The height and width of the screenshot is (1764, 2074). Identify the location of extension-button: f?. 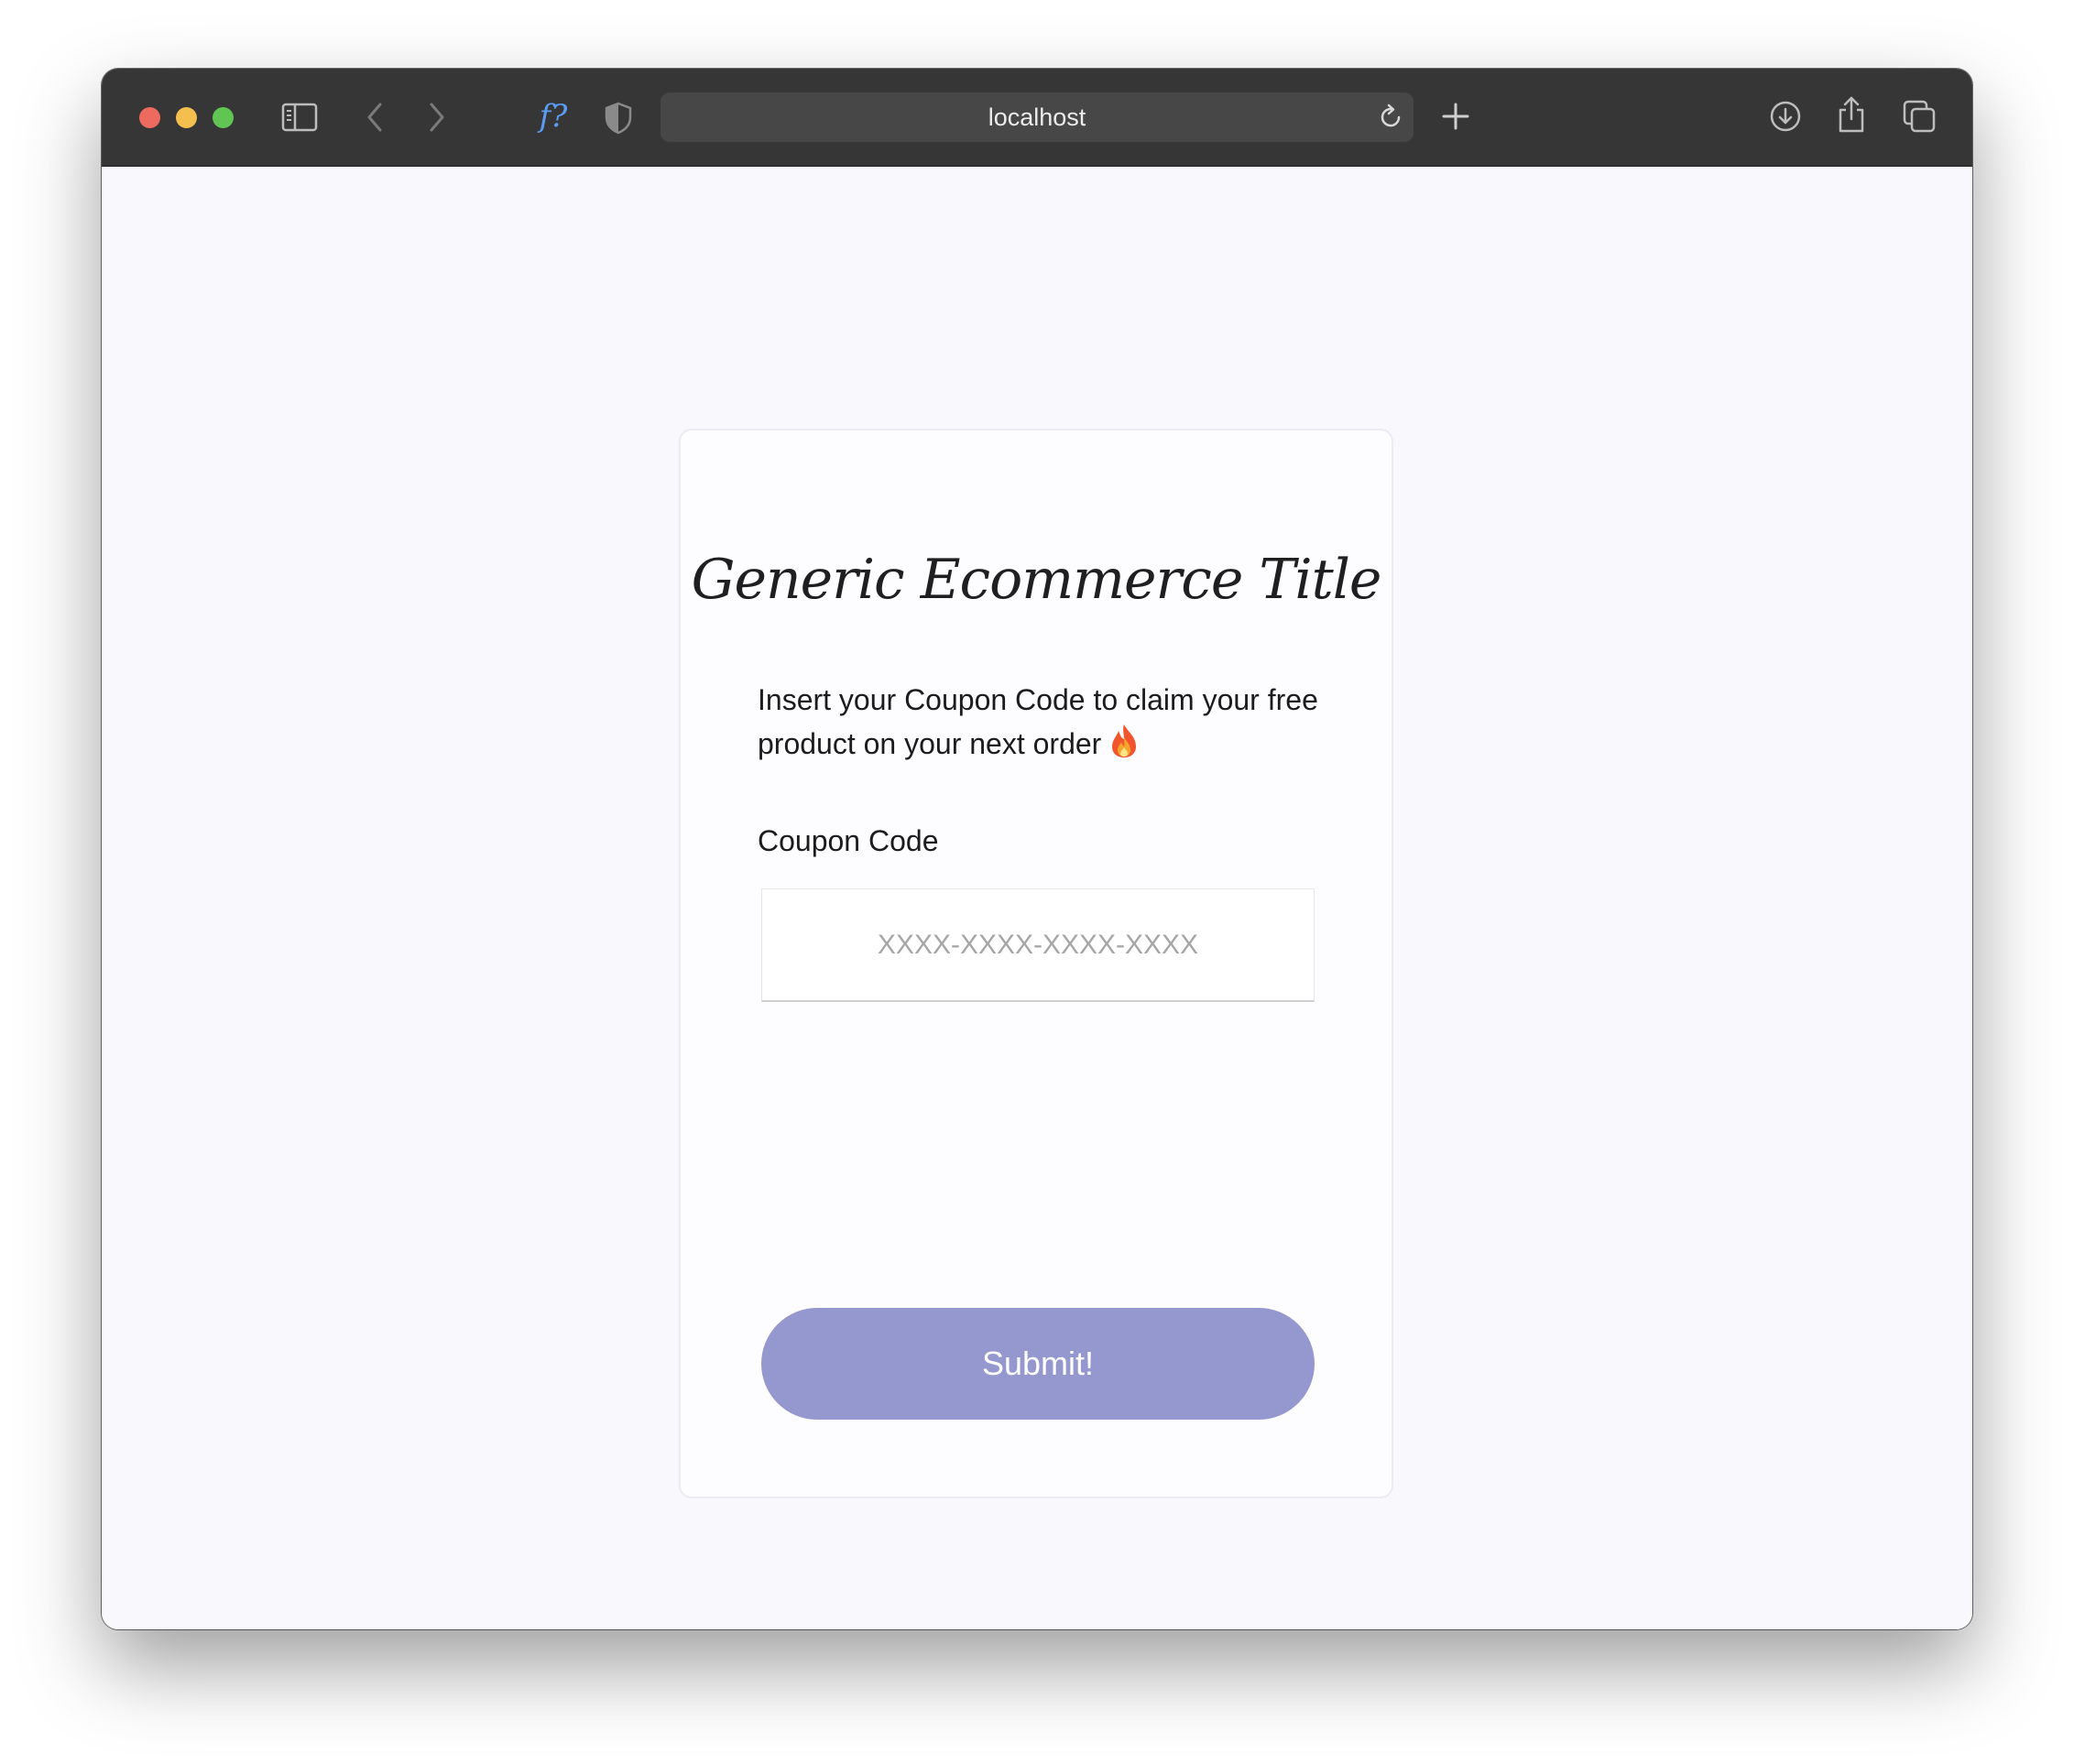
(553, 116).